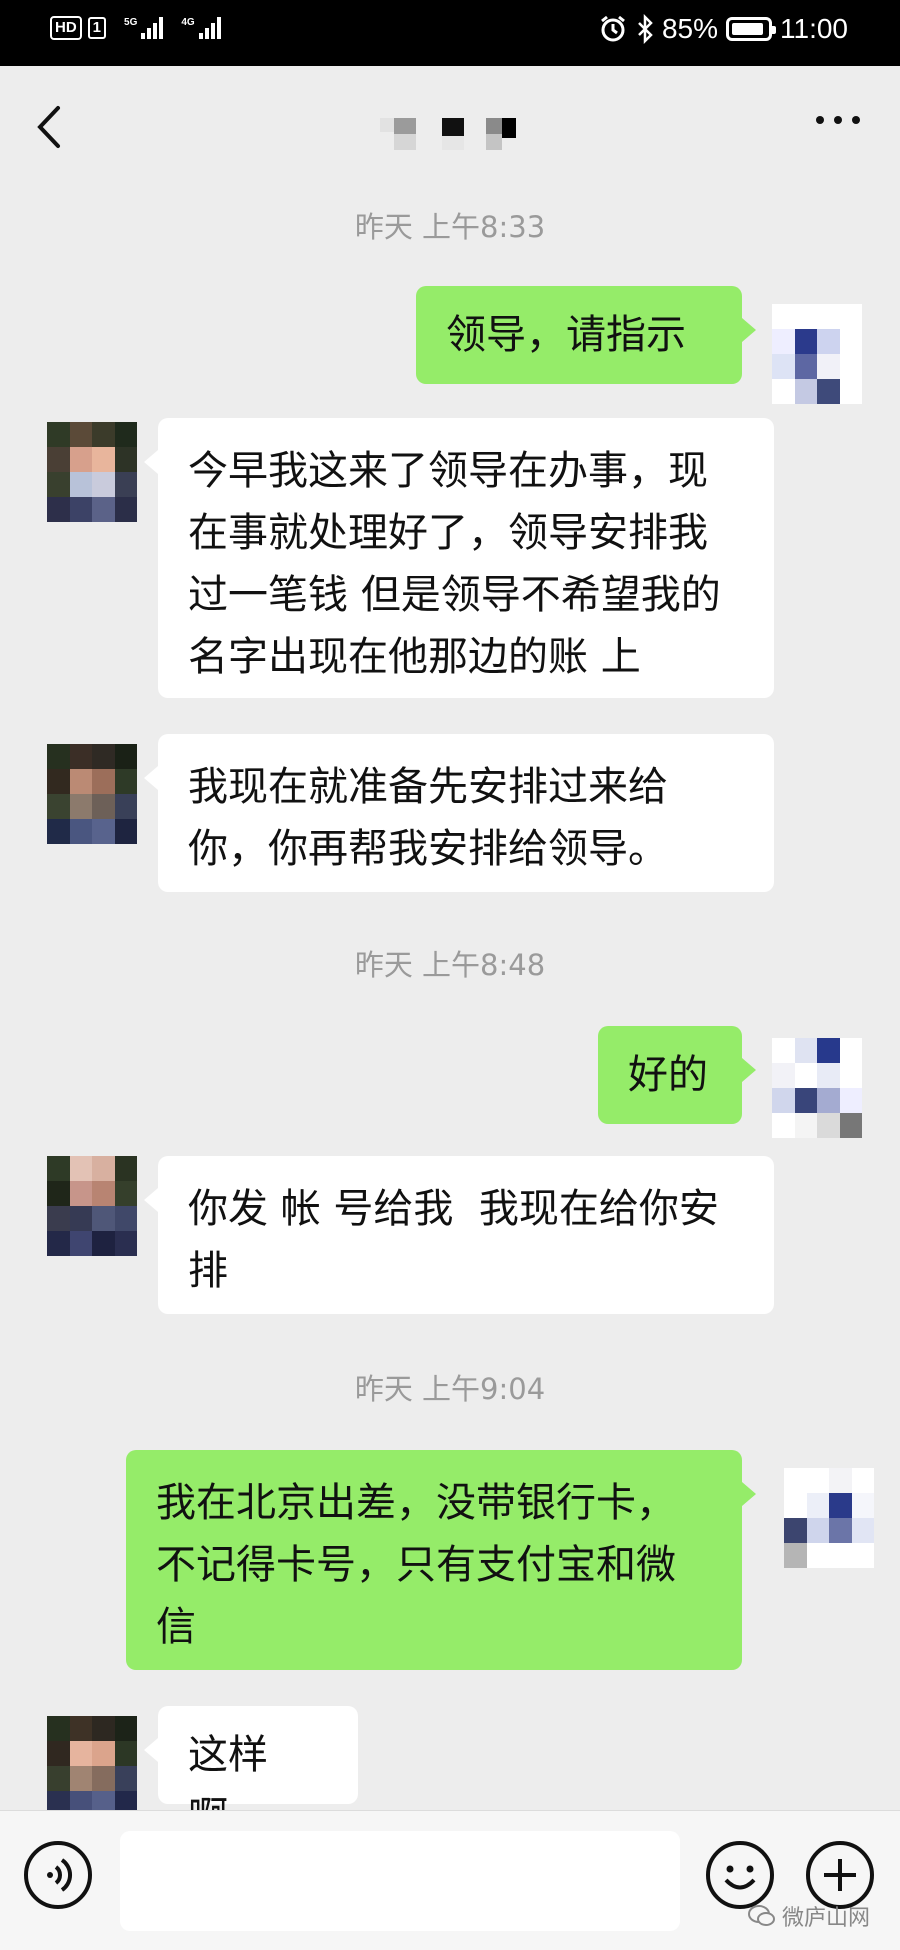 The width and height of the screenshot is (900, 1950). I want to click on voice-input-button, so click(58, 1875).